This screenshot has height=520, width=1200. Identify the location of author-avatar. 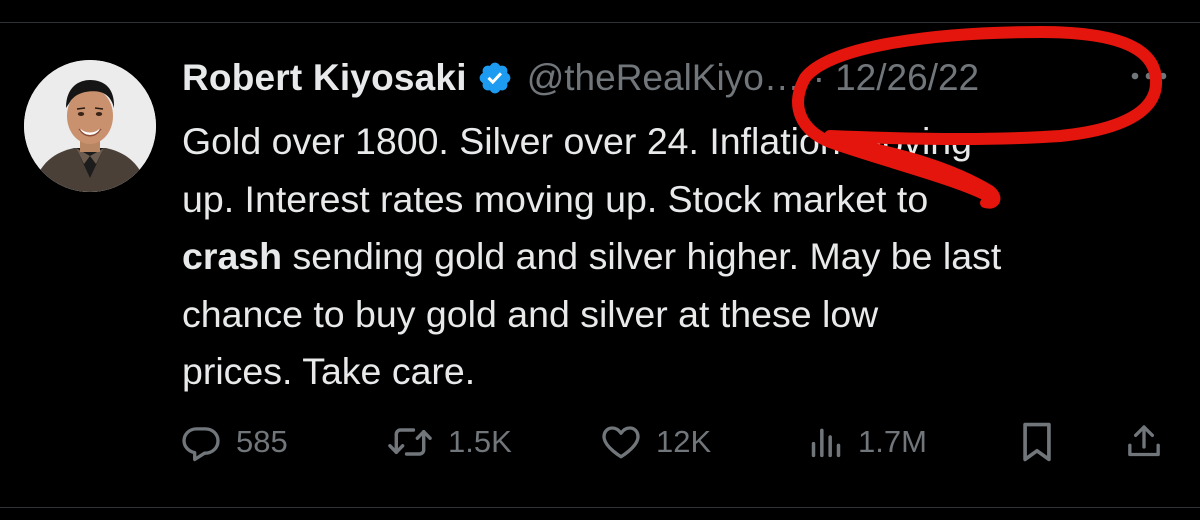
(90, 126).